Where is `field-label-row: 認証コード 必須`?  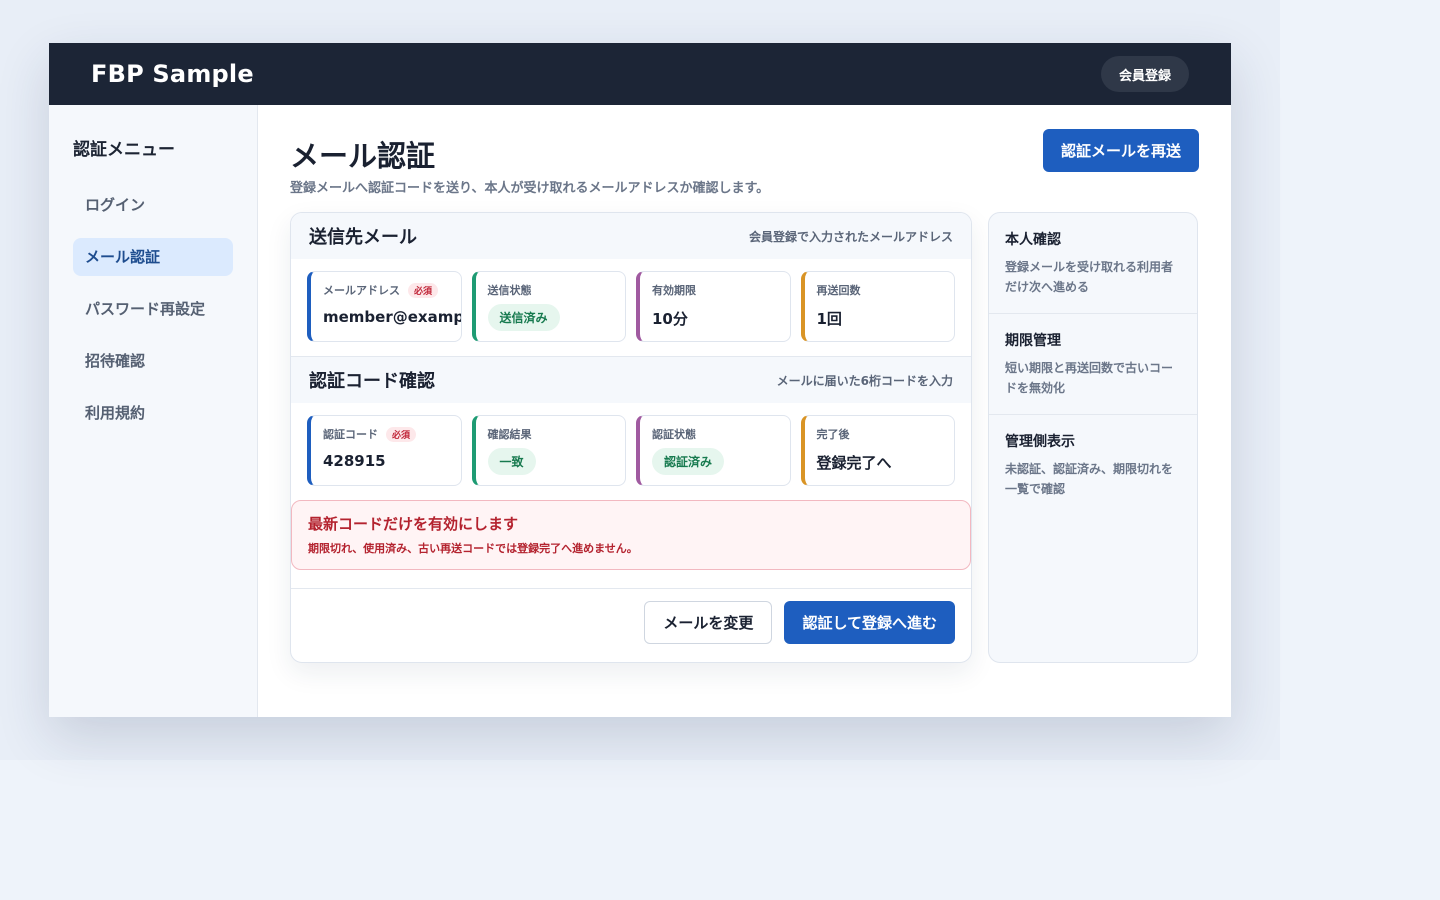 field-label-row: 認証コード 必須 is located at coordinates (386, 434).